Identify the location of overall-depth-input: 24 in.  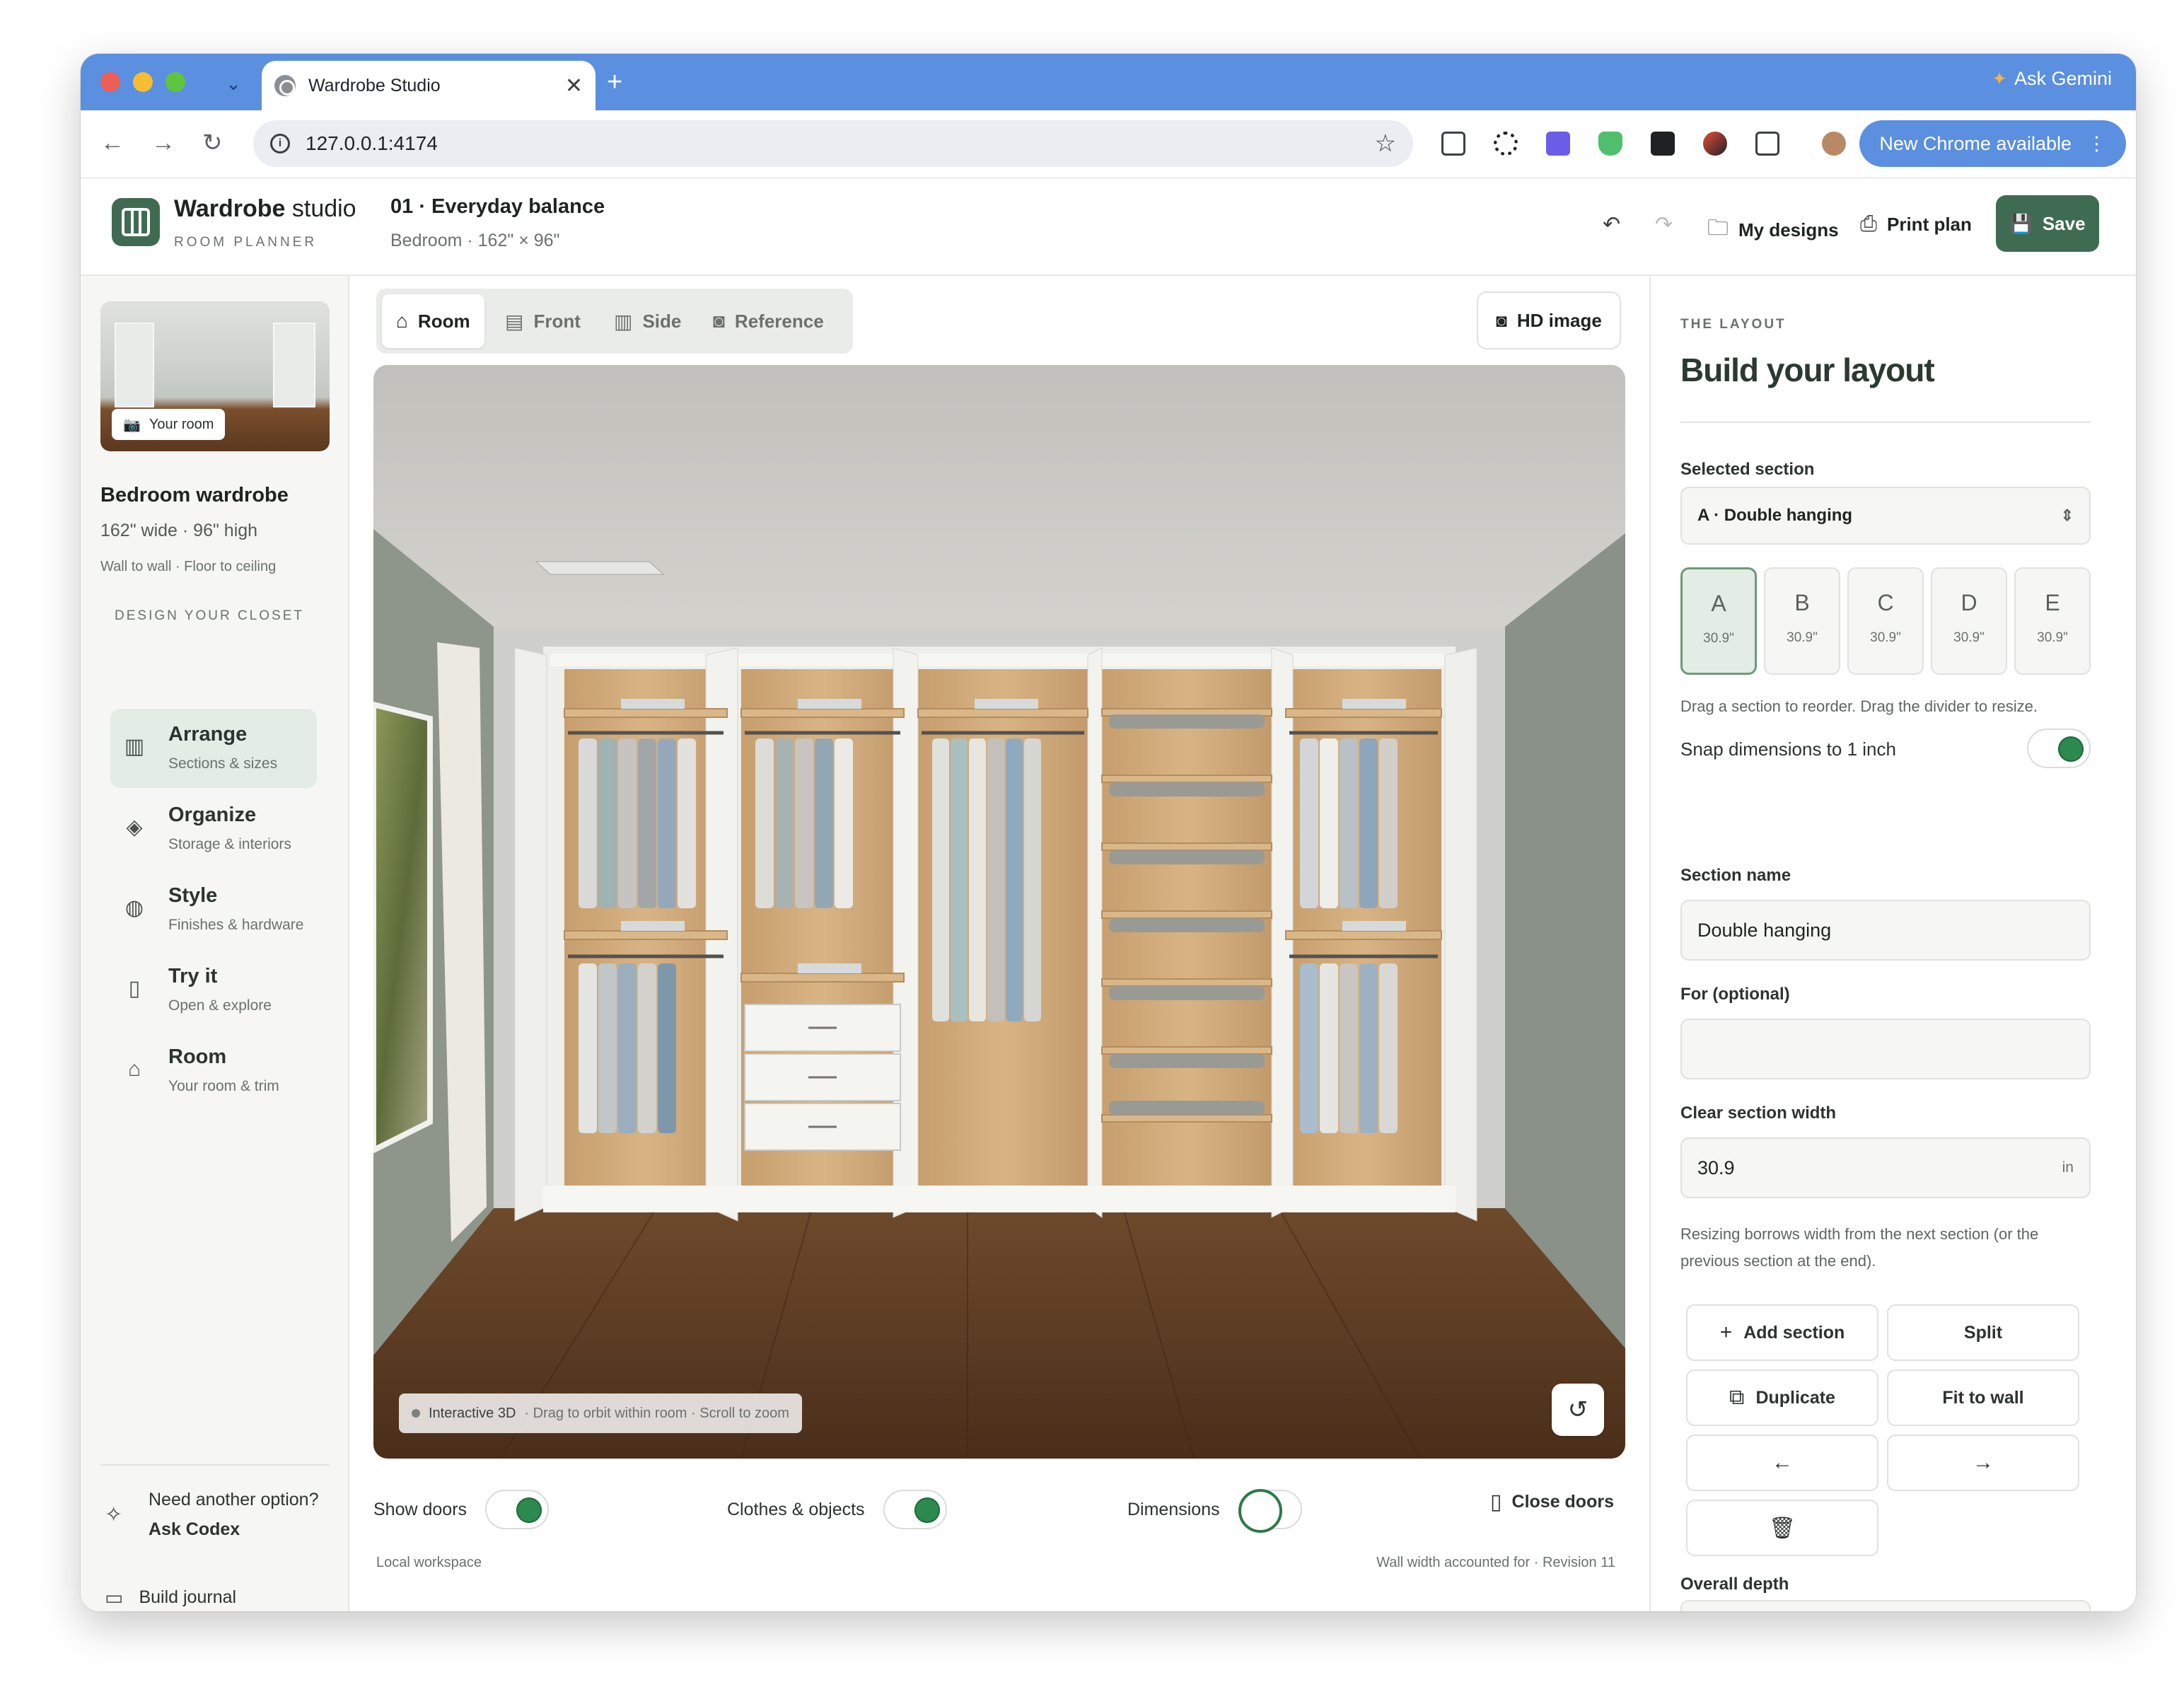
(1886, 1605).